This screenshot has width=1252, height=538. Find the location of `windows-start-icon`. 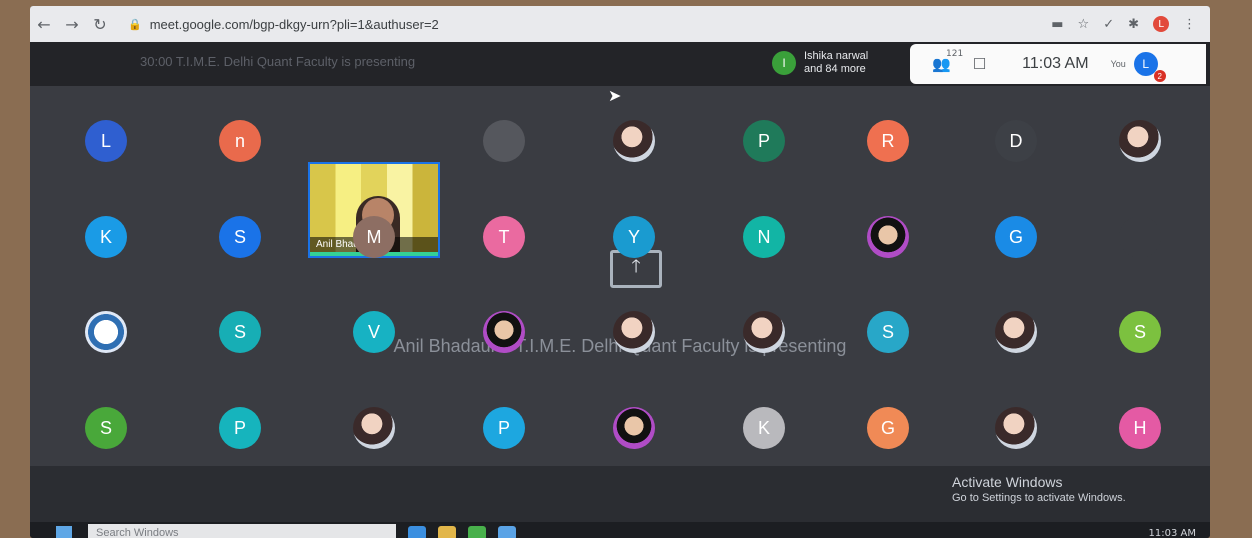

windows-start-icon is located at coordinates (64, 532).